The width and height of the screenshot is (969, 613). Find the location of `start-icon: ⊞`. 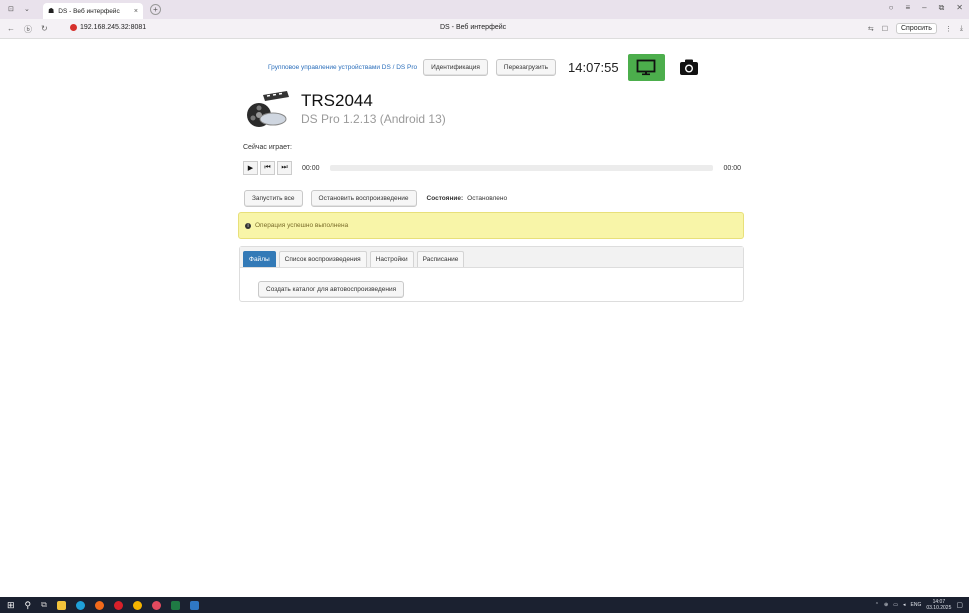

start-icon: ⊞ is located at coordinates (11, 605).